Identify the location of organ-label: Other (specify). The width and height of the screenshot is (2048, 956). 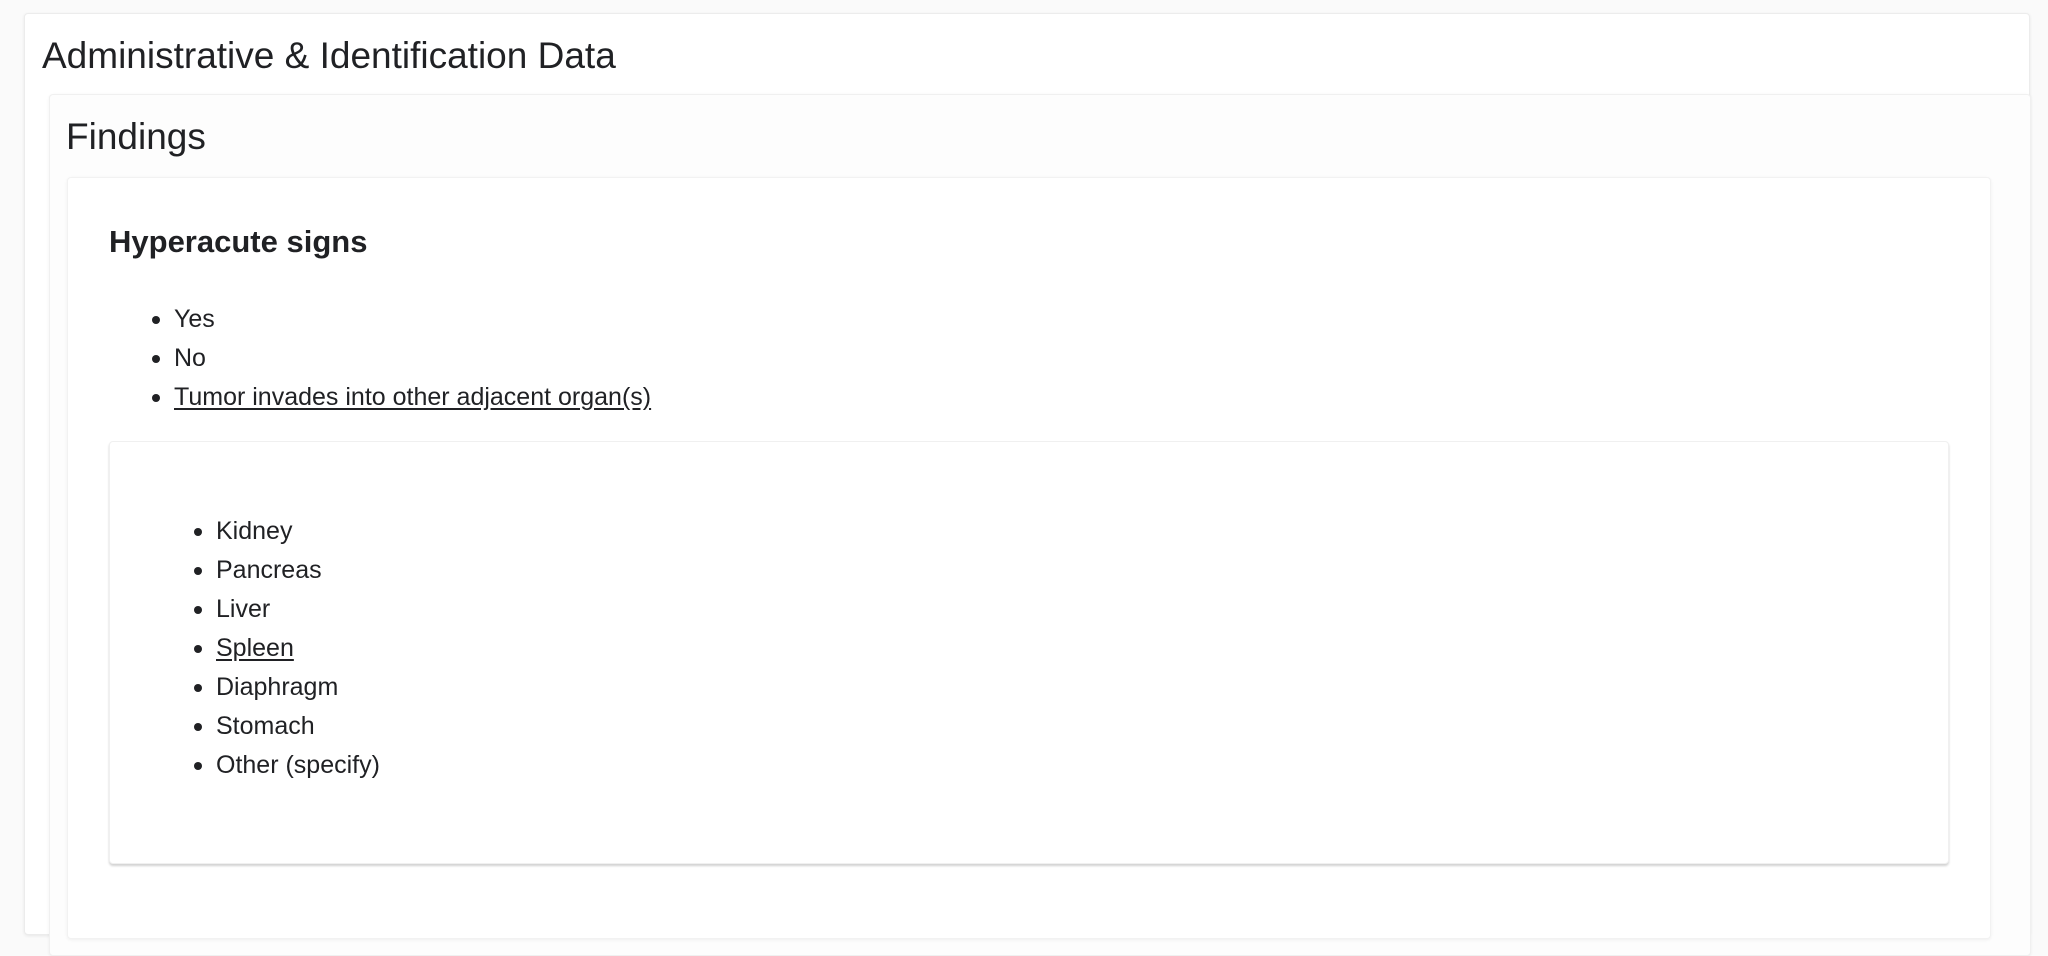
(298, 765).